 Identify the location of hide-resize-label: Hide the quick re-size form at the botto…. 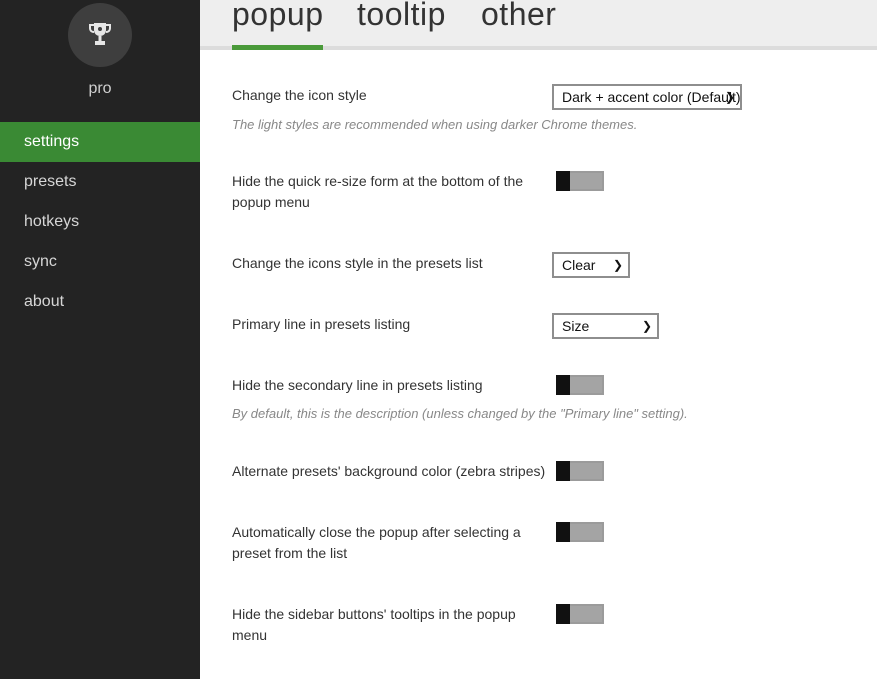
(378, 191).